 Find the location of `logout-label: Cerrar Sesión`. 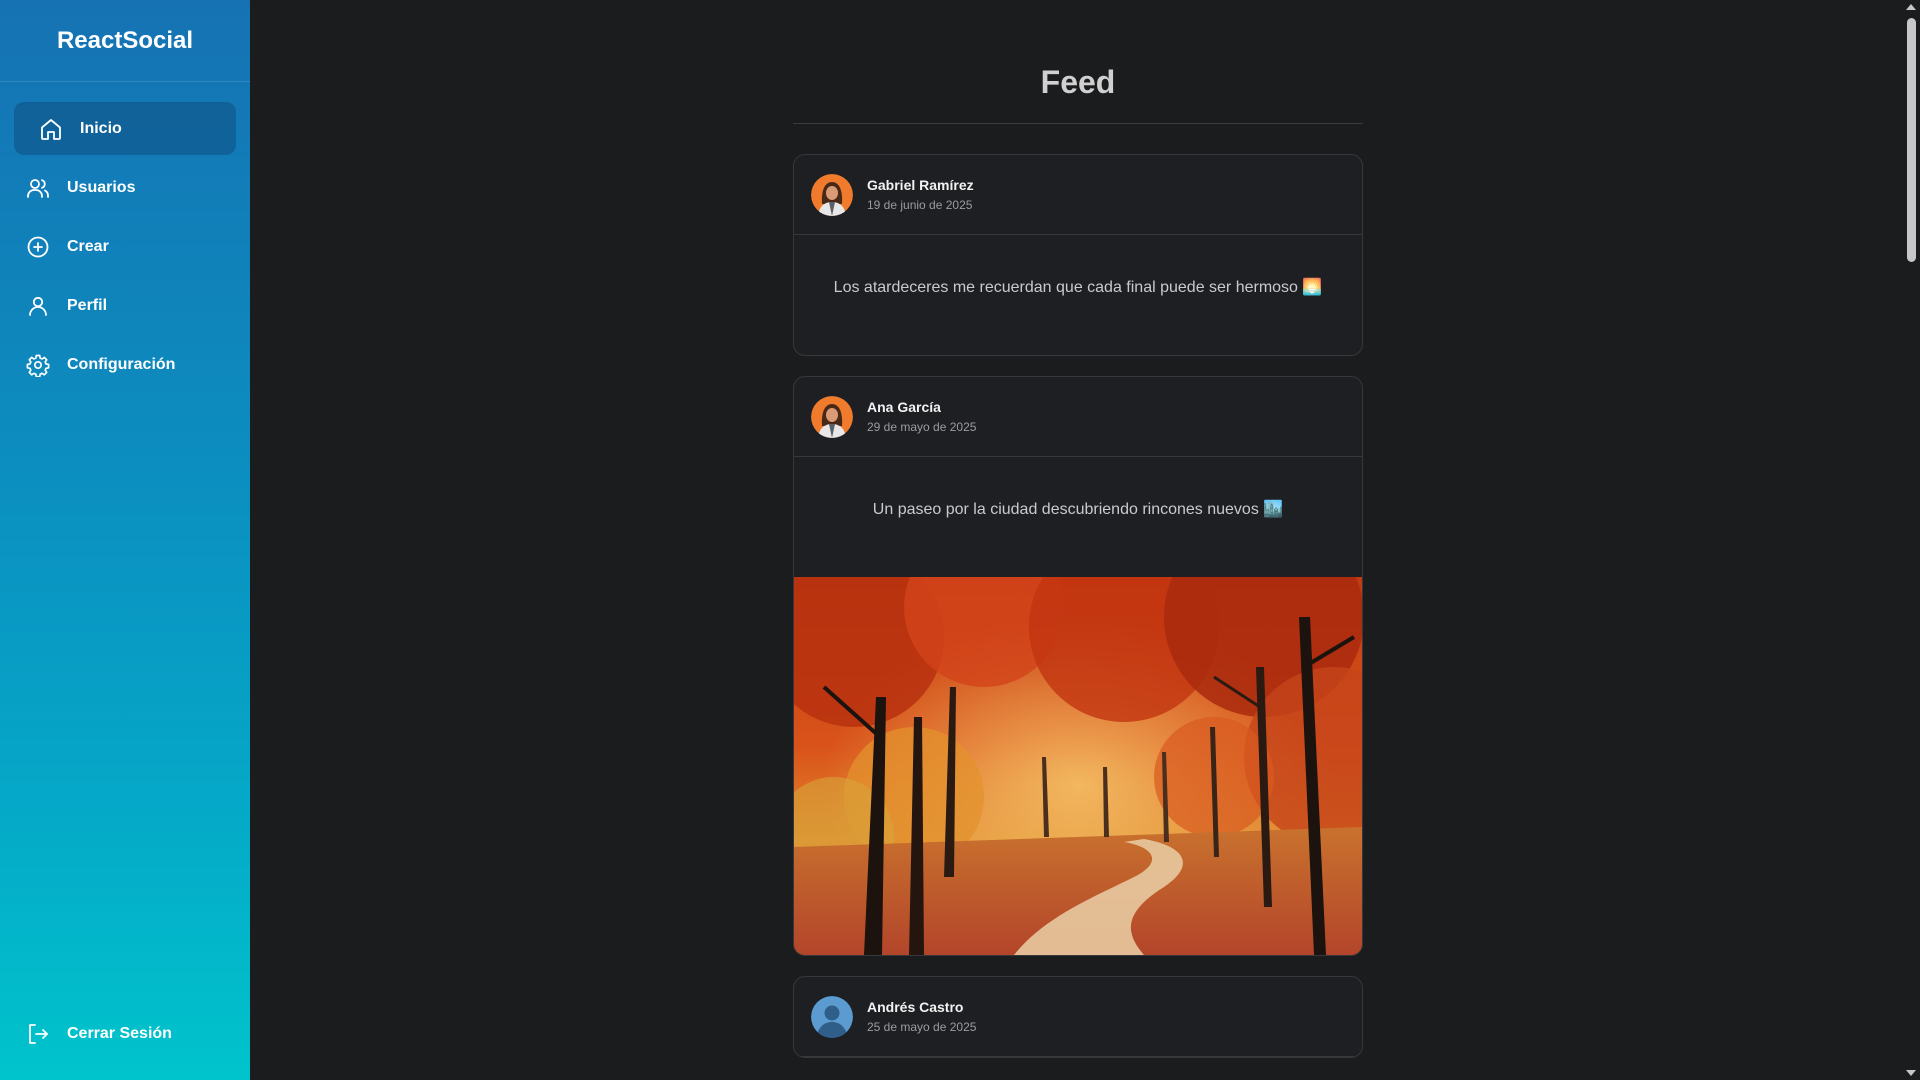

logout-label: Cerrar Sesión is located at coordinates (119, 1033).